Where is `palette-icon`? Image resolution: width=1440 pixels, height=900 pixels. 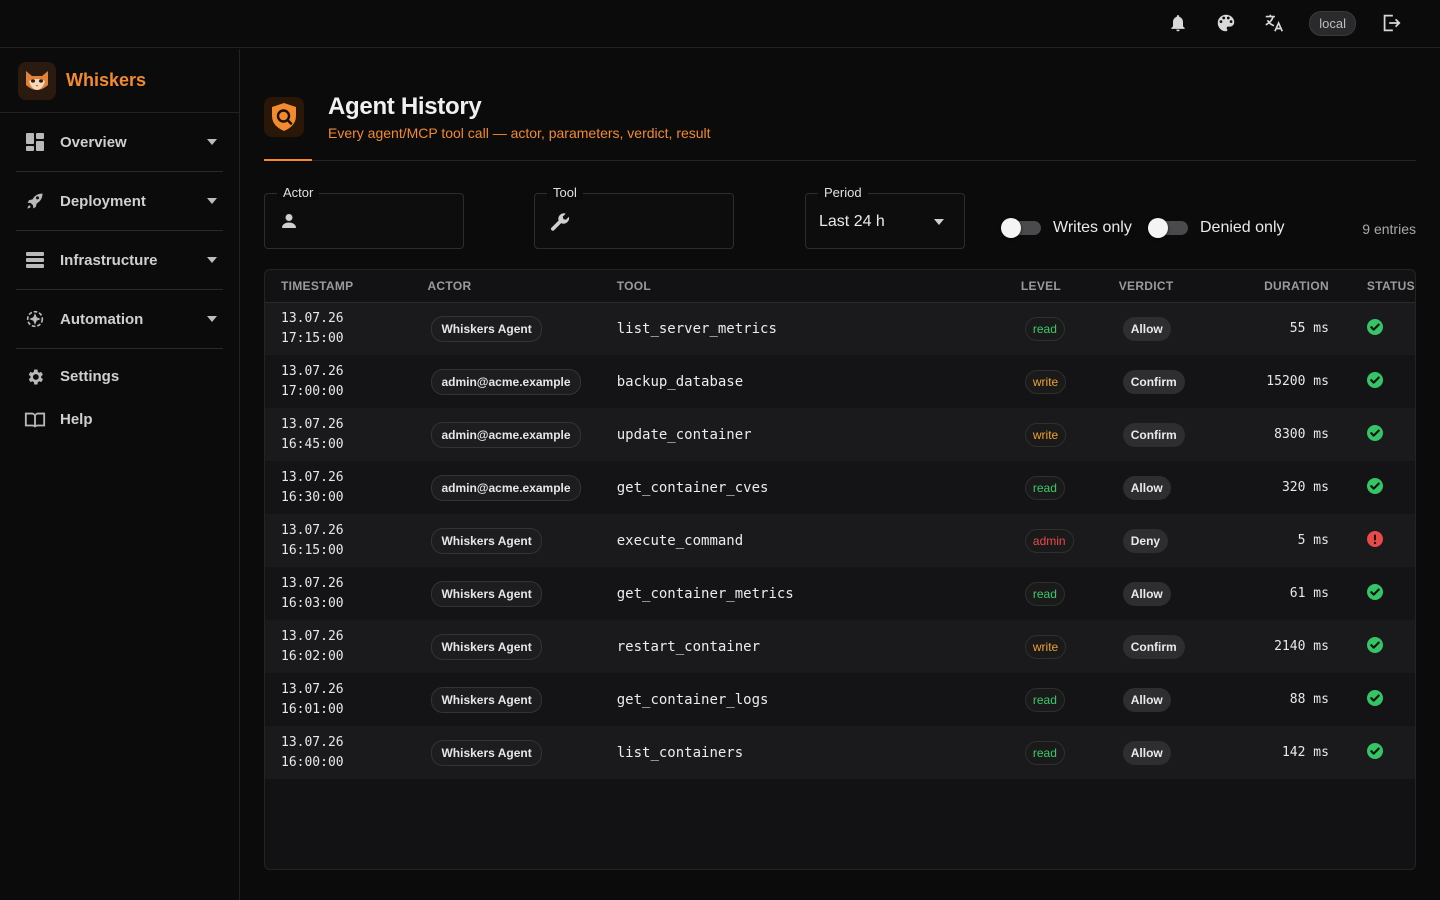 palette-icon is located at coordinates (1226, 23).